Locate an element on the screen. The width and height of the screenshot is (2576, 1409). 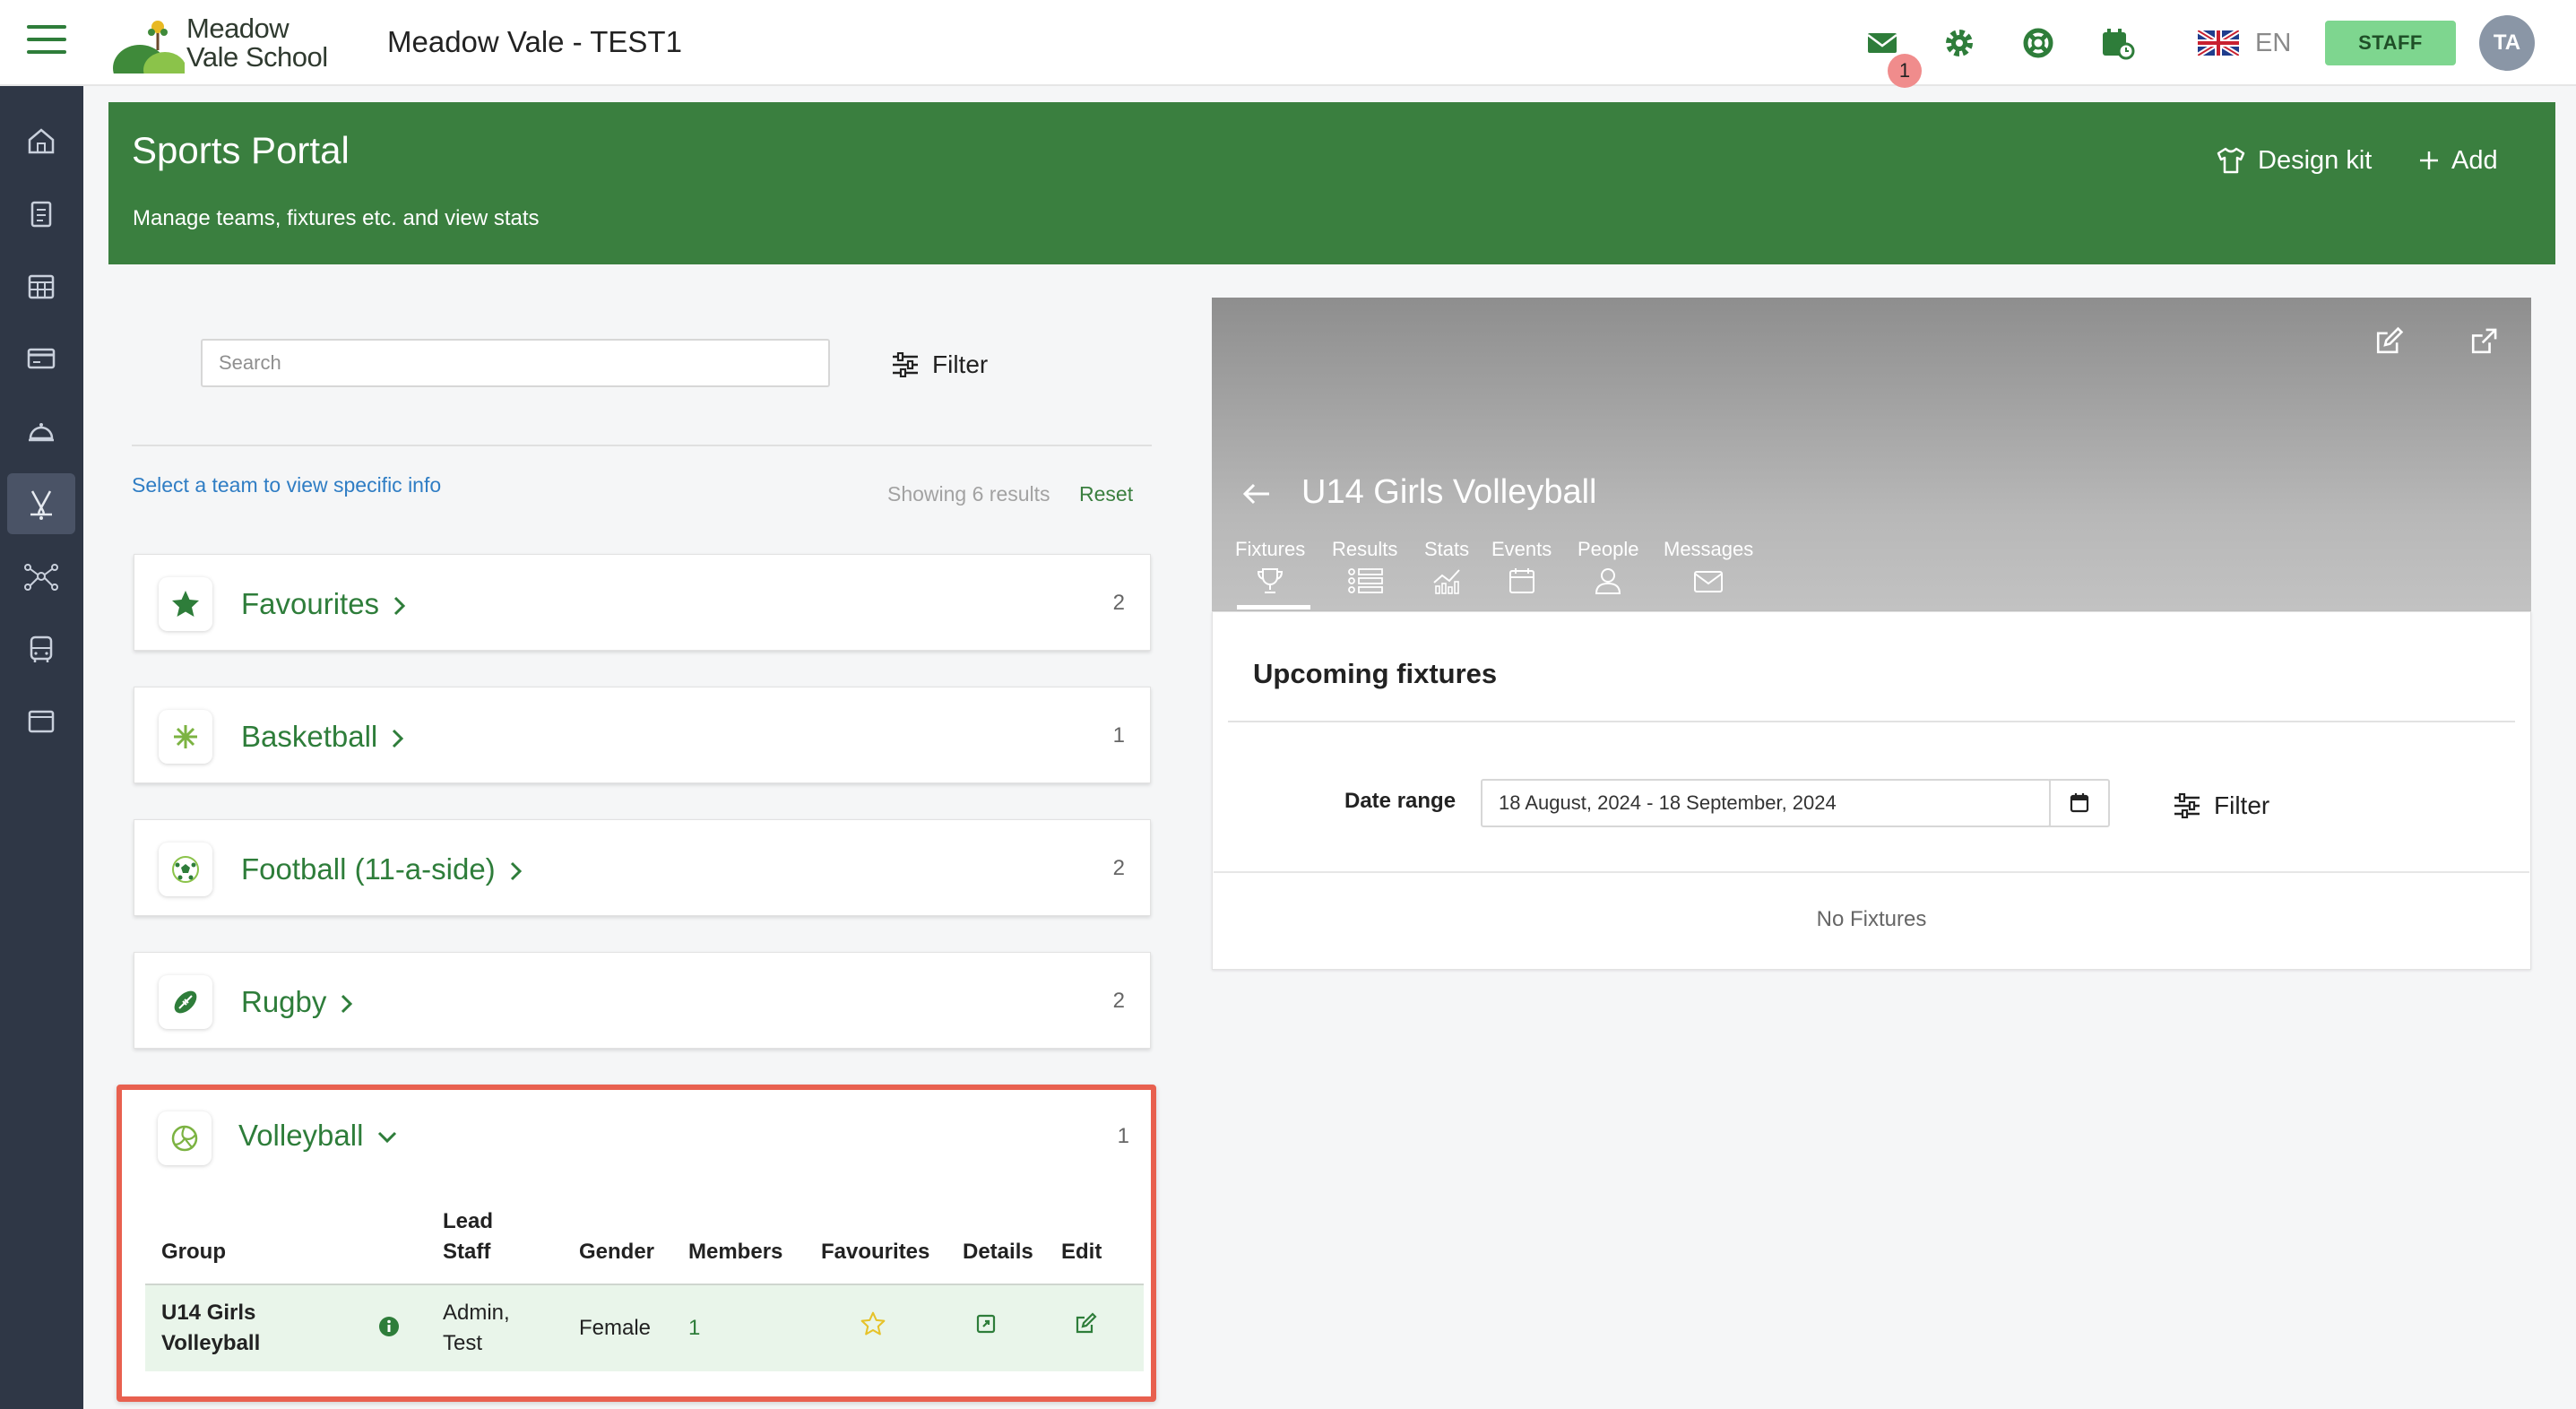
results-count: Showing 6 results is located at coordinates (968, 494).